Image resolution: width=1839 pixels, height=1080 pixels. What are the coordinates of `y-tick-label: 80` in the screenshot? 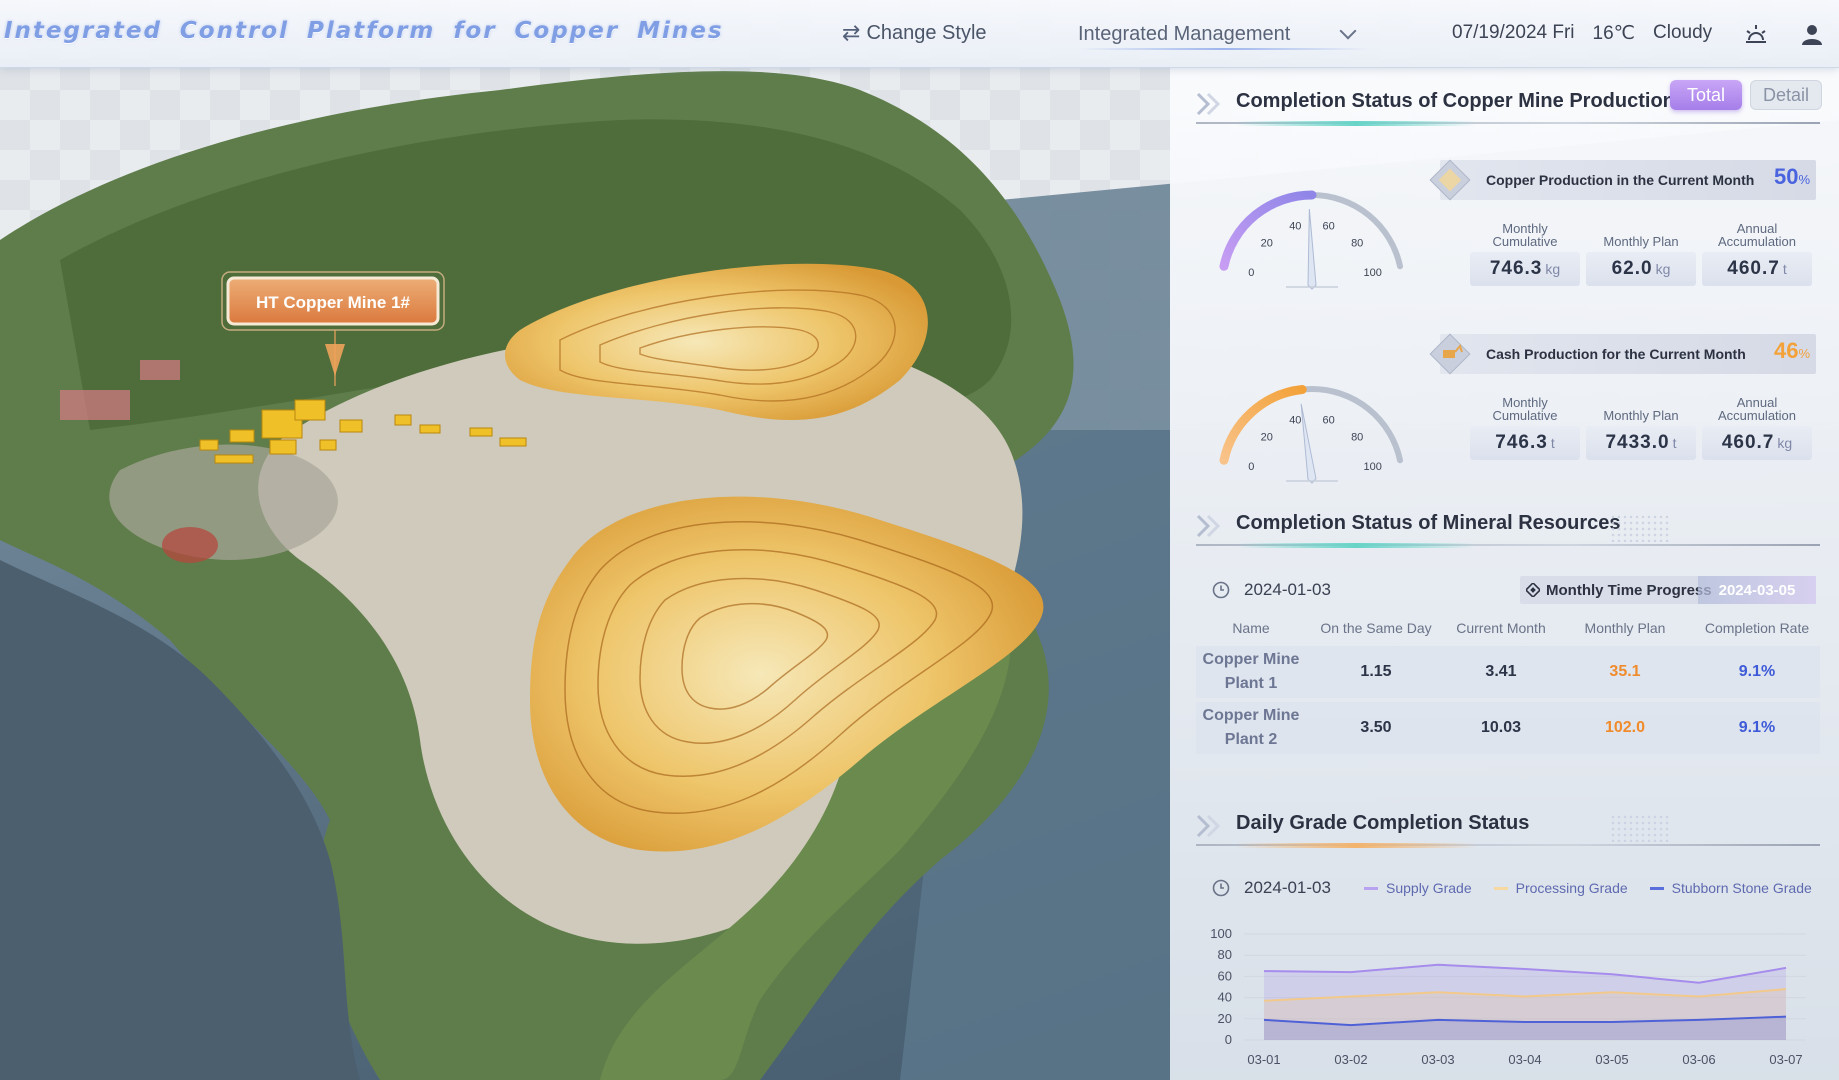 It's located at (1225, 954).